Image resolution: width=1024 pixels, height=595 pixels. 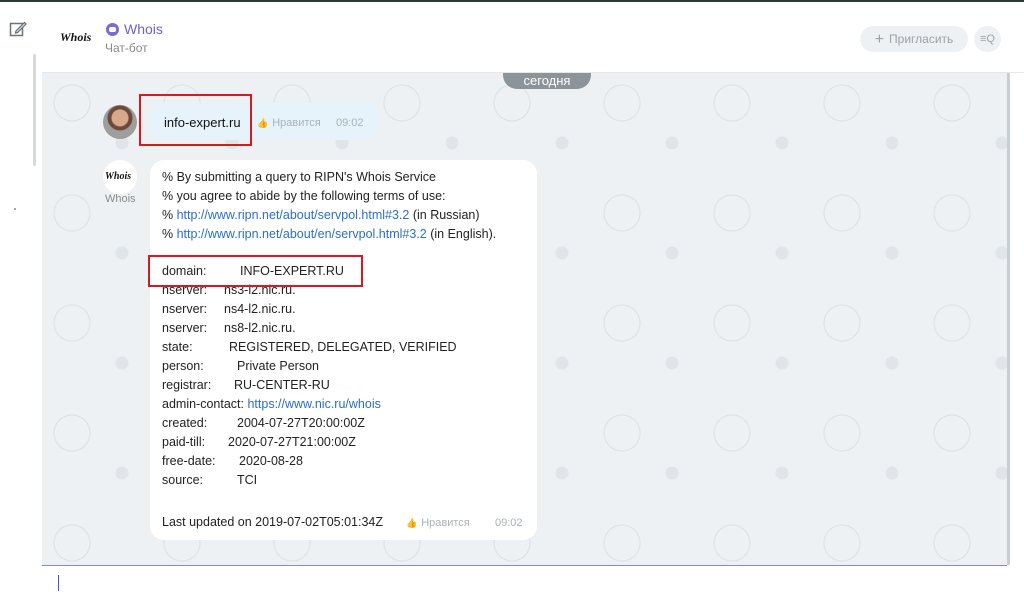 What do you see at coordinates (260, 309) in the screenshot?
I see `nserver-value: ns4-l2.nic.ru.` at bounding box center [260, 309].